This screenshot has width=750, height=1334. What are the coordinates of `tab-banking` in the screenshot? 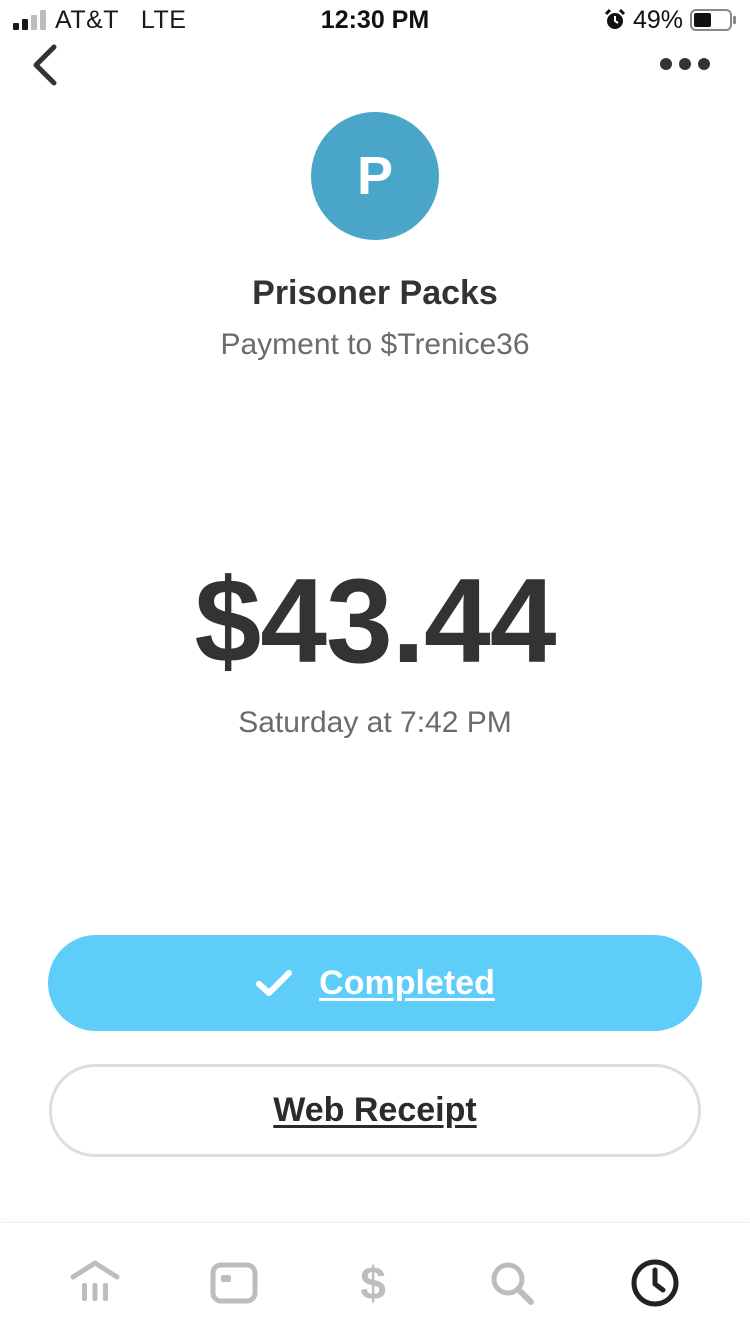 It's located at (95, 1283).